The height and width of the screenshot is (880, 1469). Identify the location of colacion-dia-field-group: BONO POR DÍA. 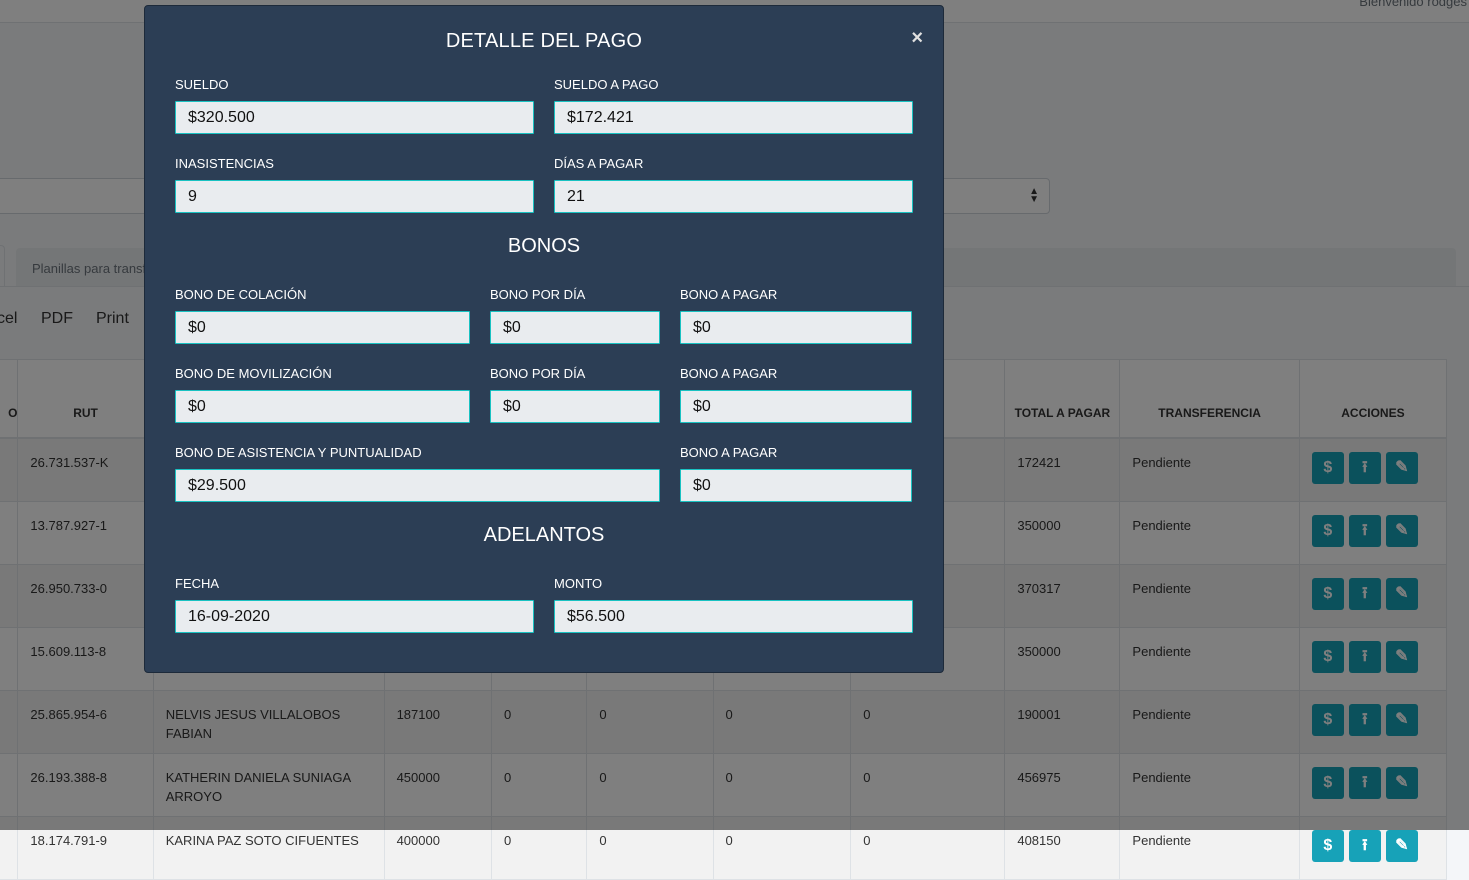
(575, 315).